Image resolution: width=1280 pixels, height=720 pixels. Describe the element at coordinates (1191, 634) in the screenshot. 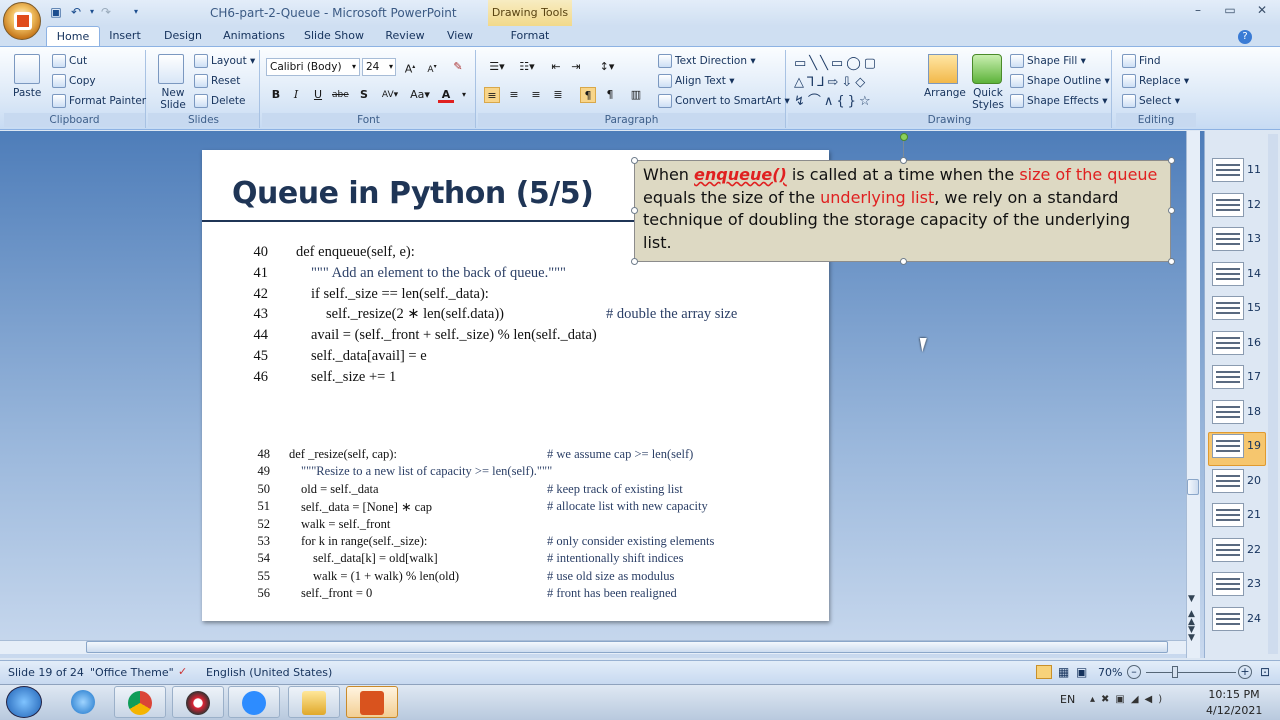

I see `next-slide-icon: ▼ ▼` at that location.